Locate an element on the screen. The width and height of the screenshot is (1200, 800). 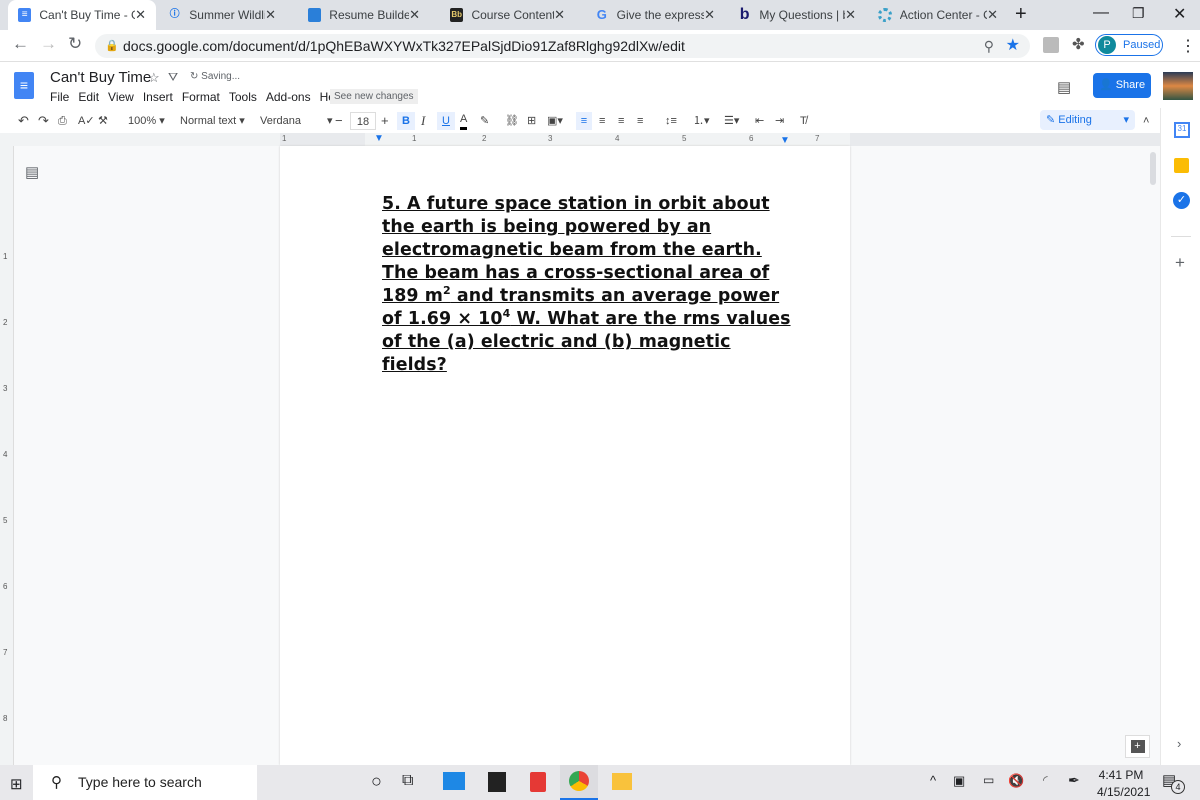
windows-start-icon: ⊞ is located at coordinates (16, 784).